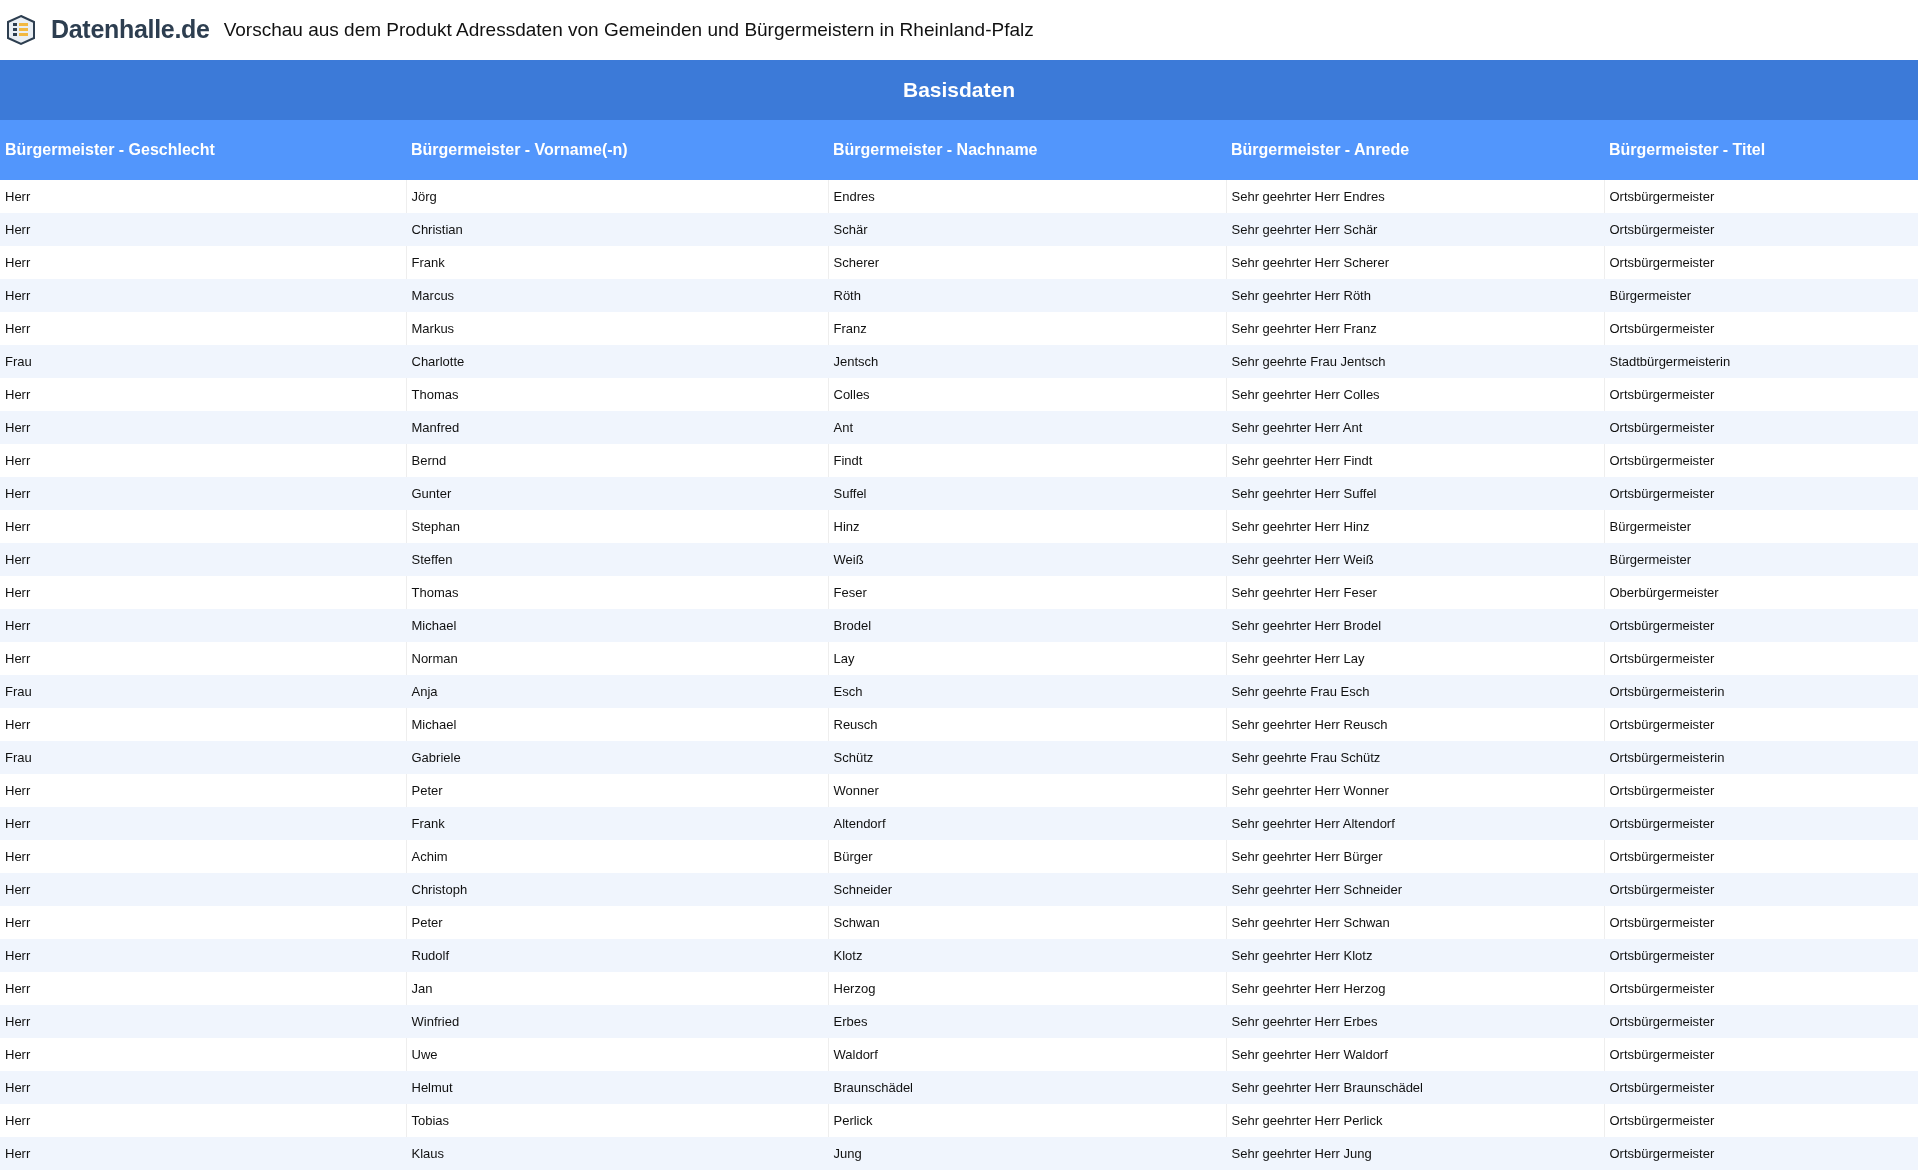  I want to click on column-header: Bürgermeister - Anrede, so click(1415, 150).